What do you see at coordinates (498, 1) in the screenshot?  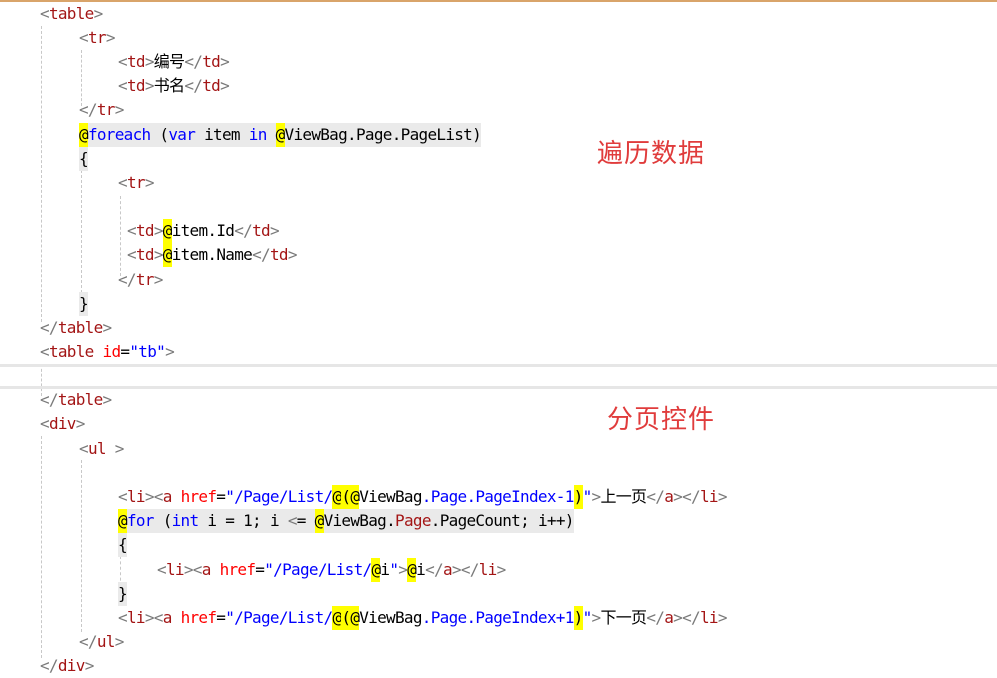 I see `editor-top-border` at bounding box center [498, 1].